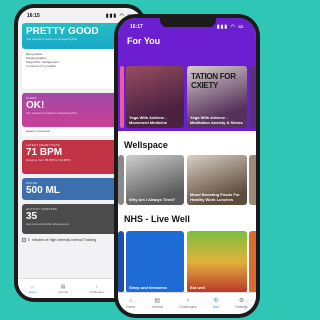  Describe the element at coordinates (29, 240) in the screenshot. I see `hiit-count: 0` at that location.